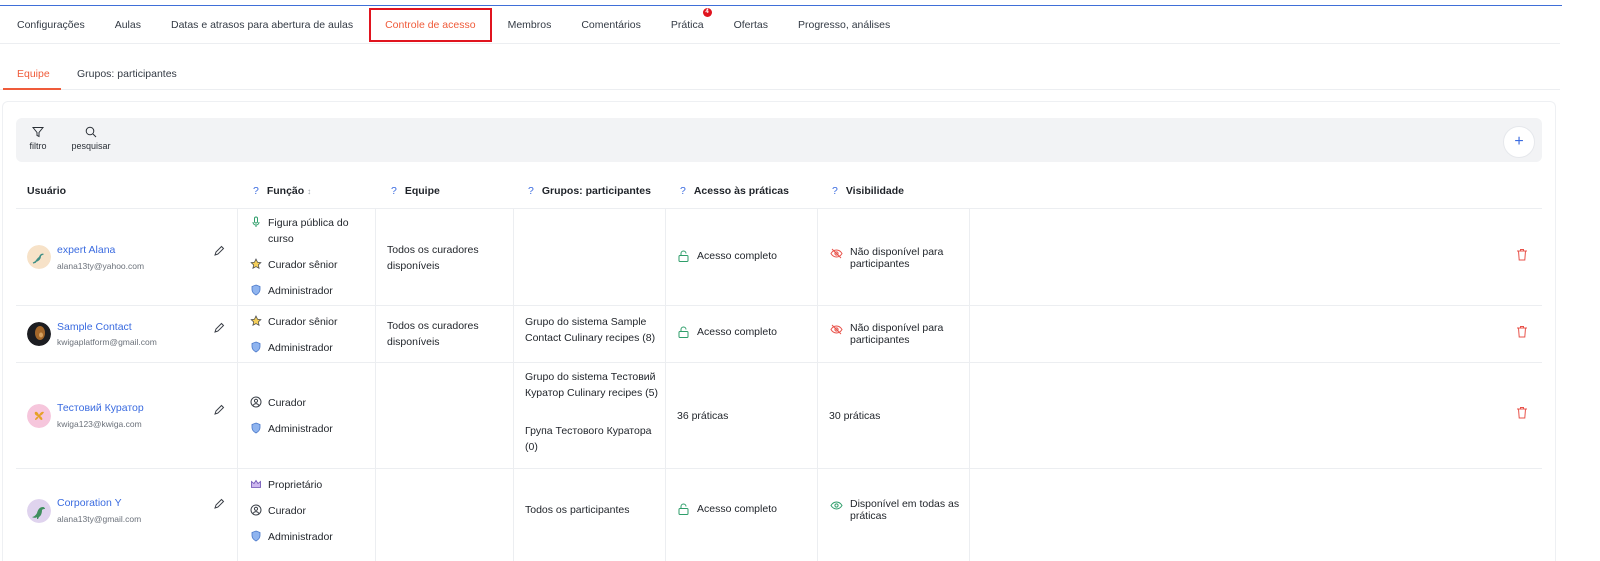  I want to click on user-name-link: Corporation Y, so click(89, 503).